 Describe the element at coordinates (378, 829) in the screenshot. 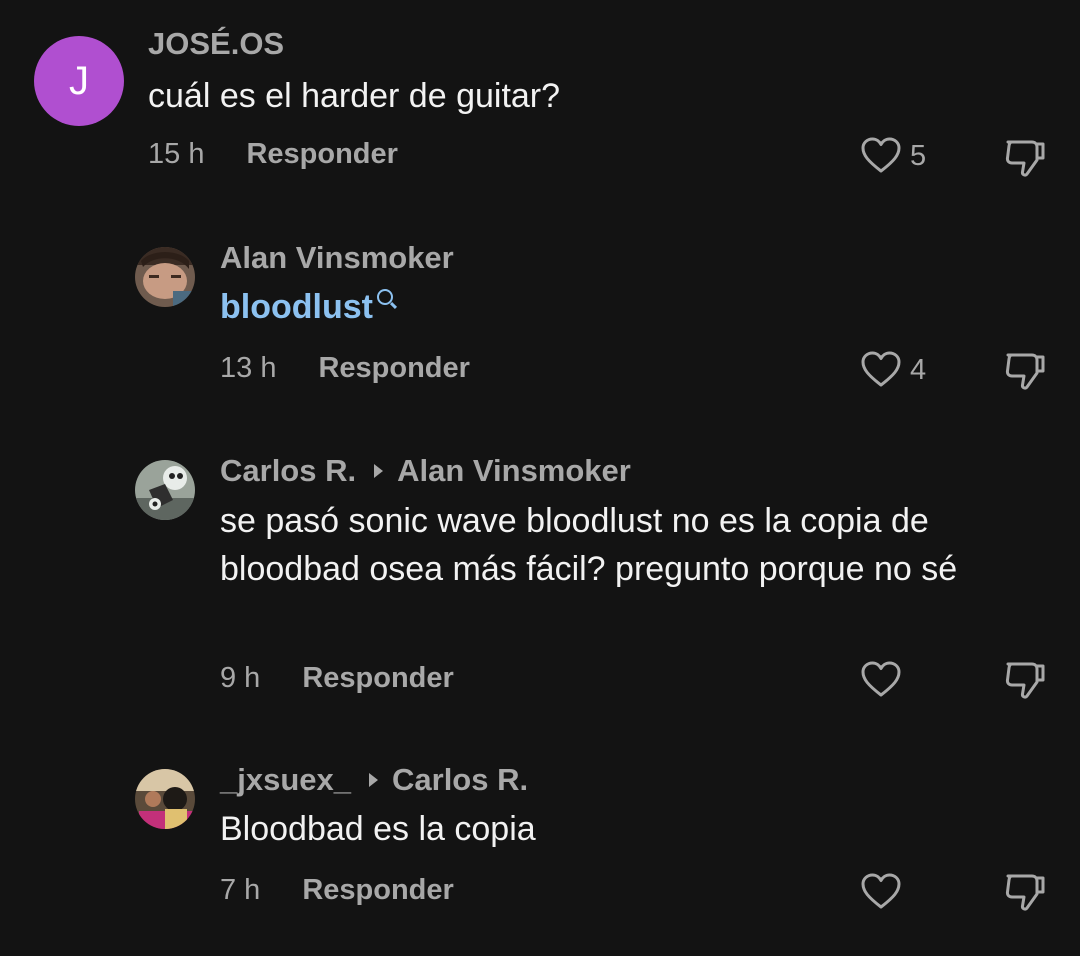

I see `comment-text: Bloodbad es la copia` at that location.